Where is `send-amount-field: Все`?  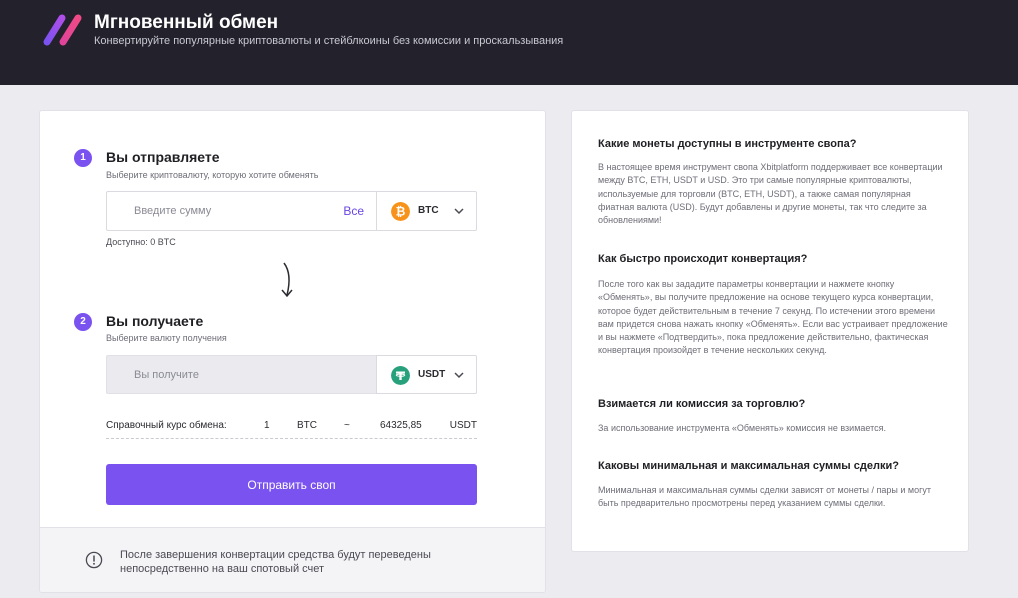
send-amount-field: Все is located at coordinates (241, 211).